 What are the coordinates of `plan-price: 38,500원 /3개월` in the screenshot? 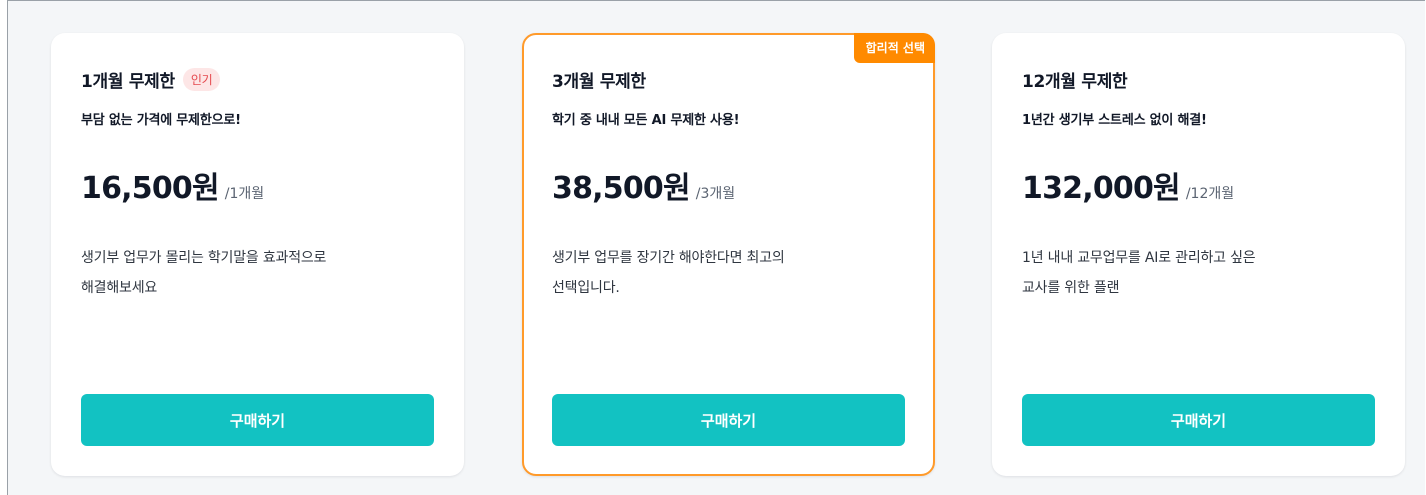 It's located at (643, 185).